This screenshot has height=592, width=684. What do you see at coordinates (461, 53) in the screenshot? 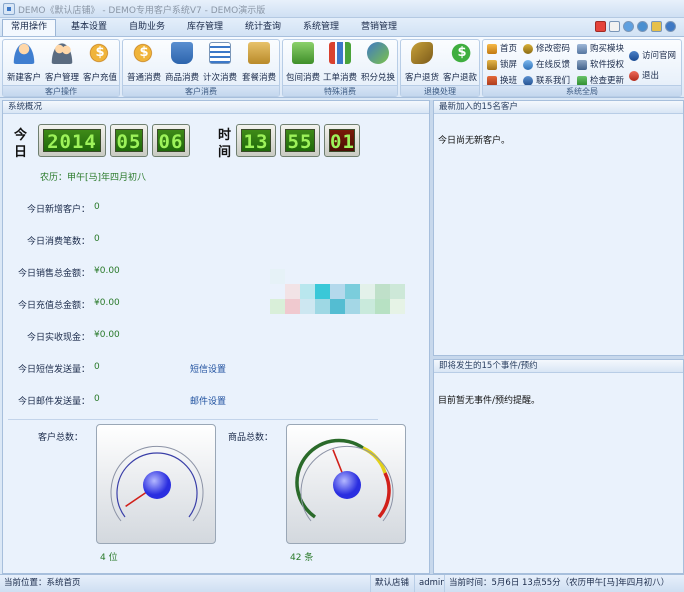
I see `refund-icon` at bounding box center [461, 53].